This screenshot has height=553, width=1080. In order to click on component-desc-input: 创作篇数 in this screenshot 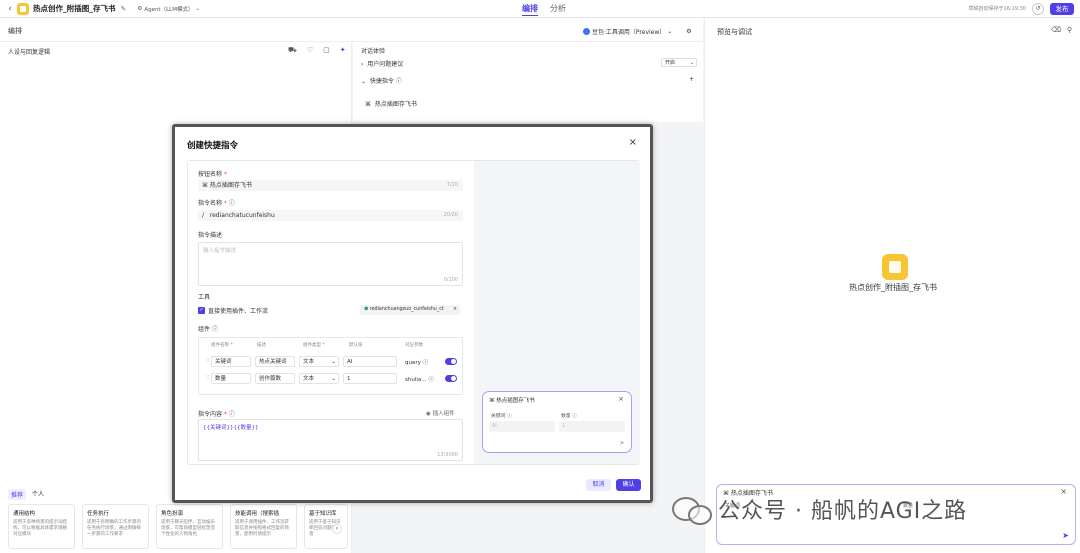, I will do `click(275, 378)`.